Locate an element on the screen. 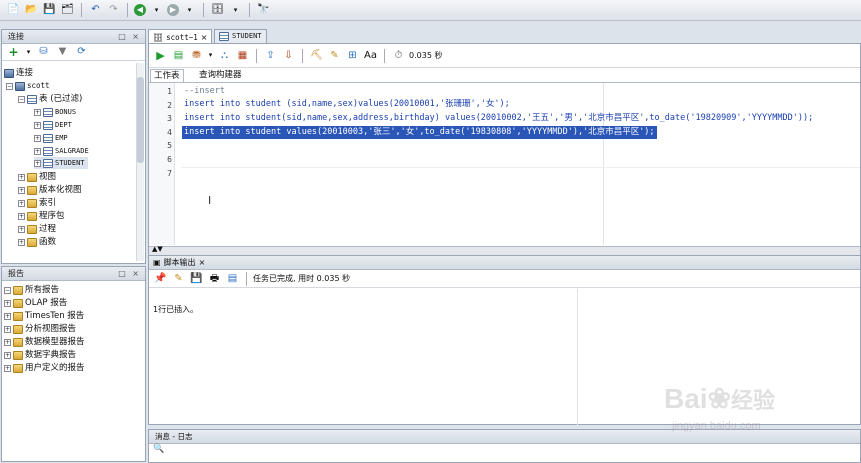  report-node: + 用户定义的报告 is located at coordinates (44, 368).